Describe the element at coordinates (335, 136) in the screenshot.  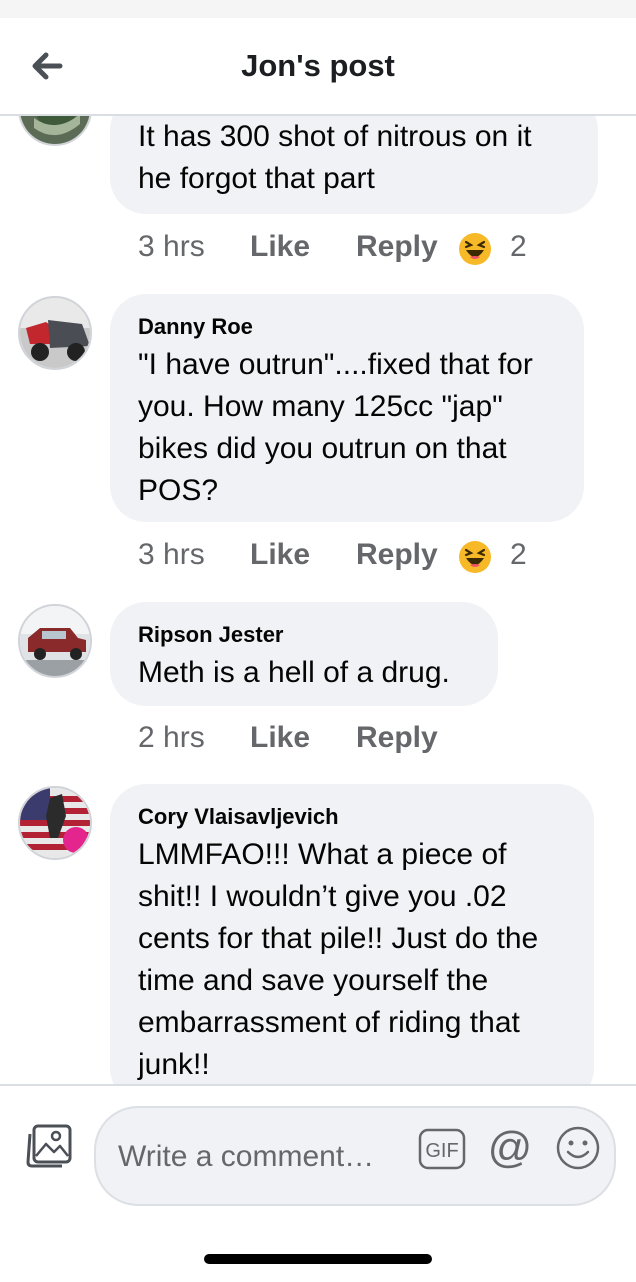
I see `comment-text: It has 300 shot of nitrous on it` at that location.